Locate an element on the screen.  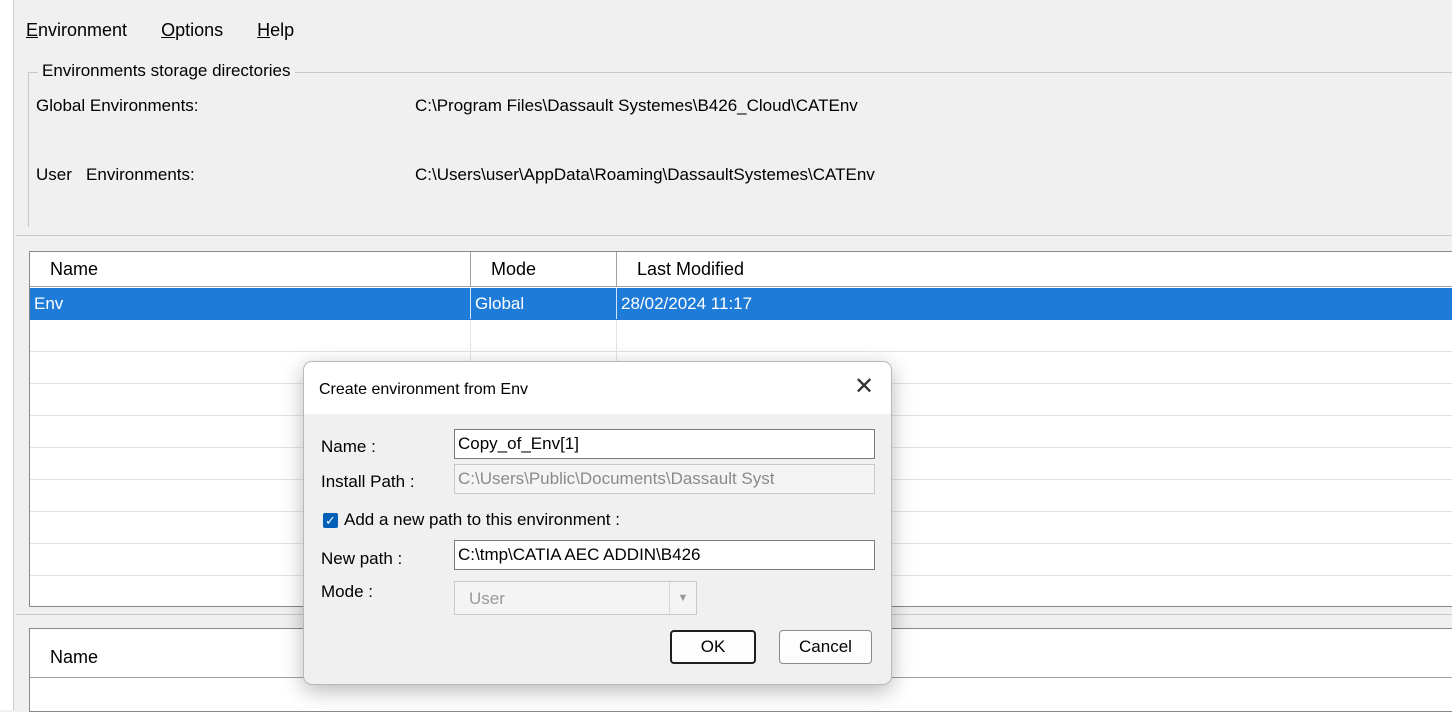
check-icon: ✓ is located at coordinates (330, 520).